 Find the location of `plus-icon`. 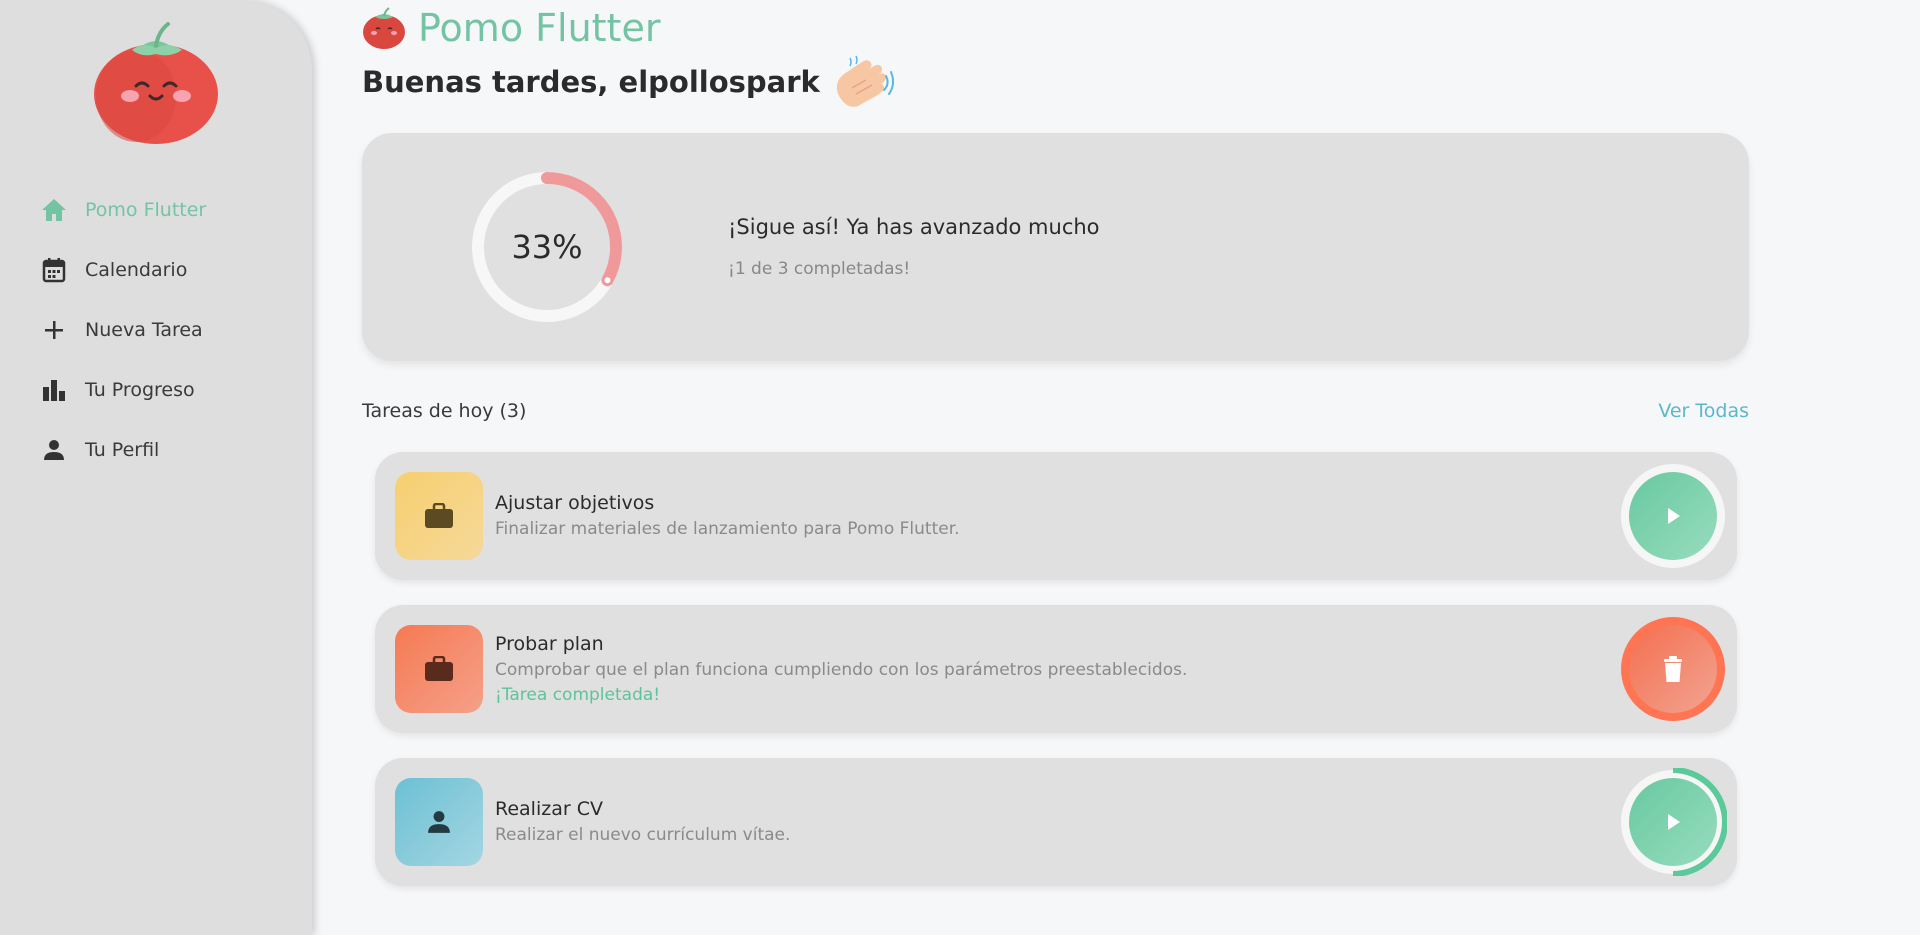

plus-icon is located at coordinates (54, 330).